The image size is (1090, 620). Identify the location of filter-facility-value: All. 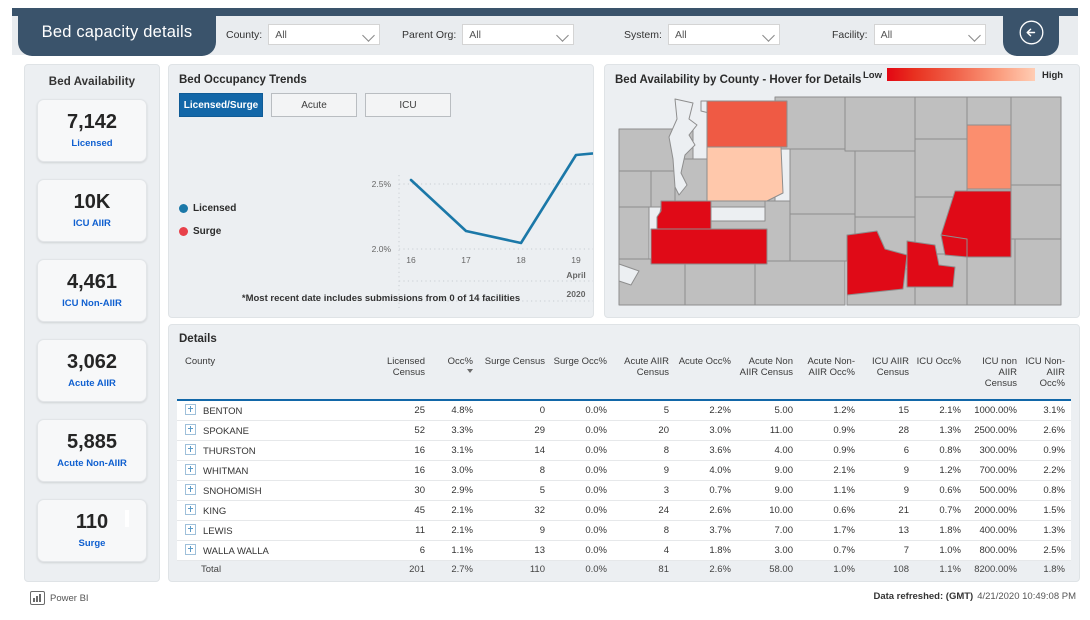
(886, 34).